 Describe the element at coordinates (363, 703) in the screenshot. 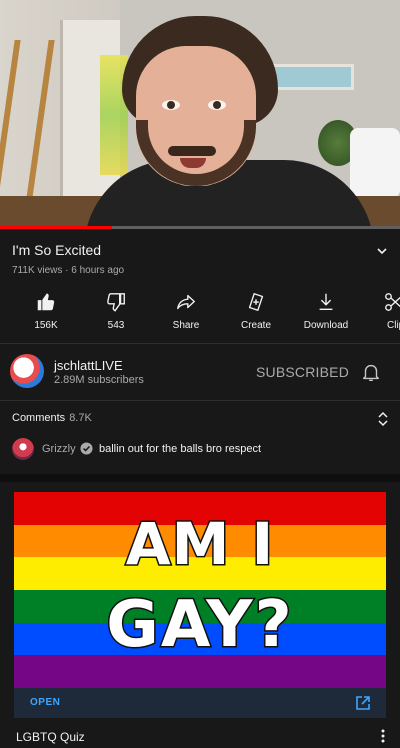

I see `external-link-icon` at that location.